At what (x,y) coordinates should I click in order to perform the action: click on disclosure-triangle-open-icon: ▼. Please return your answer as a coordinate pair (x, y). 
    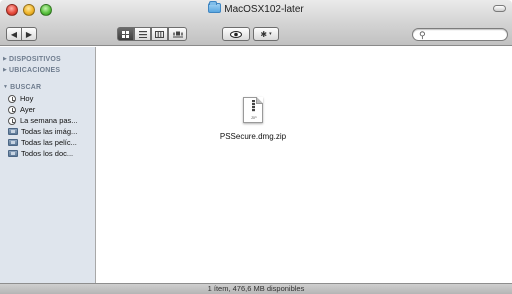
    Looking at the image, I should click on (6, 87).